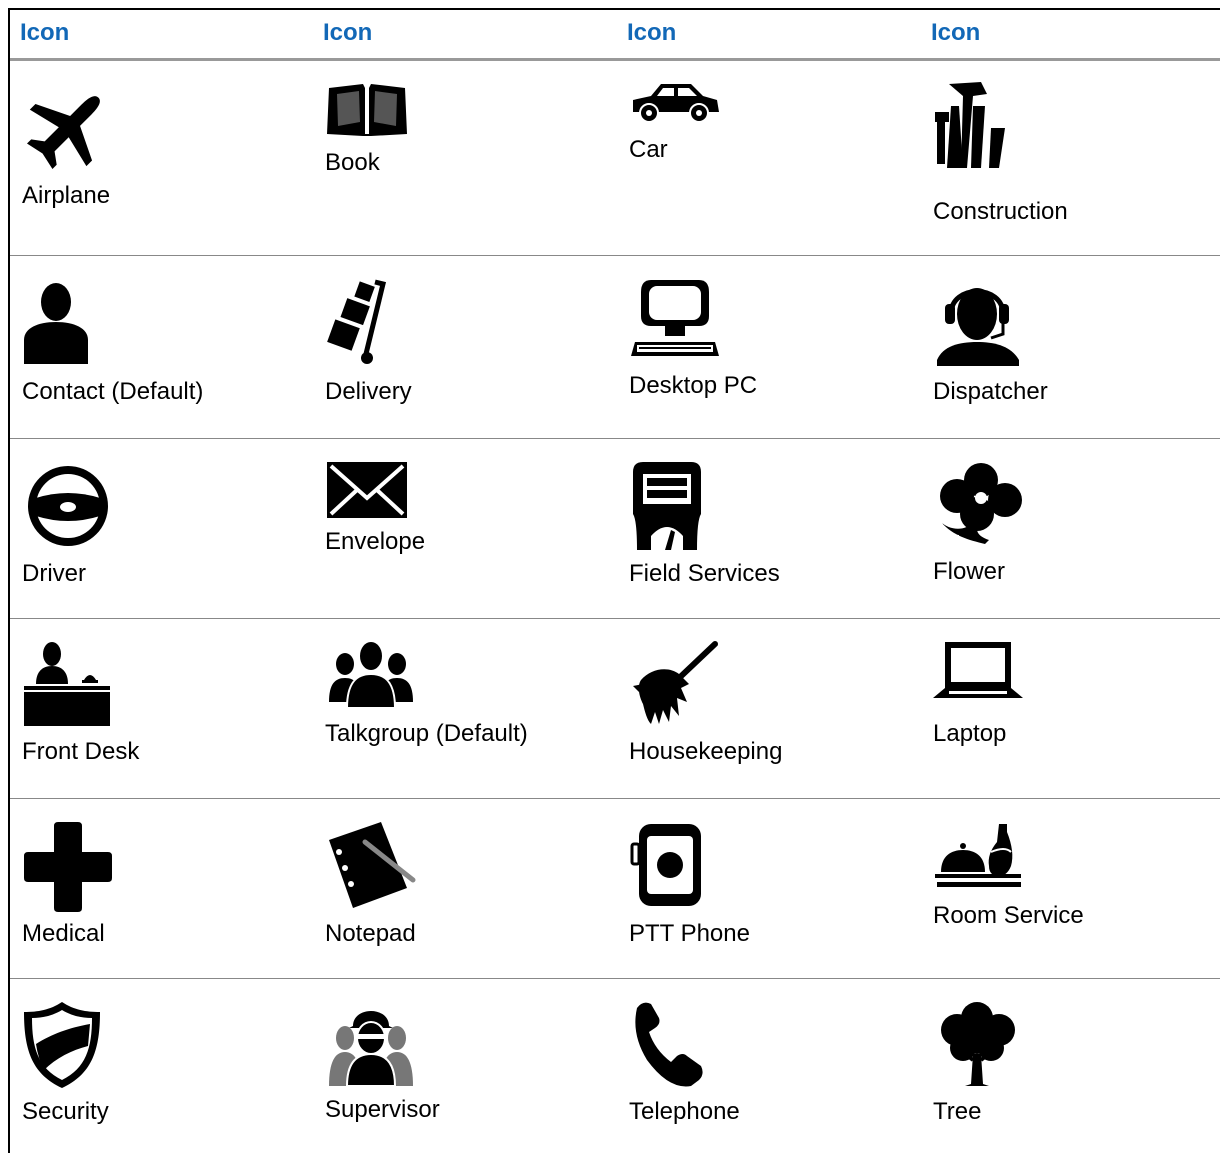 The height and width of the screenshot is (1153, 1220). I want to click on cell-label: Driver, so click(54, 573).